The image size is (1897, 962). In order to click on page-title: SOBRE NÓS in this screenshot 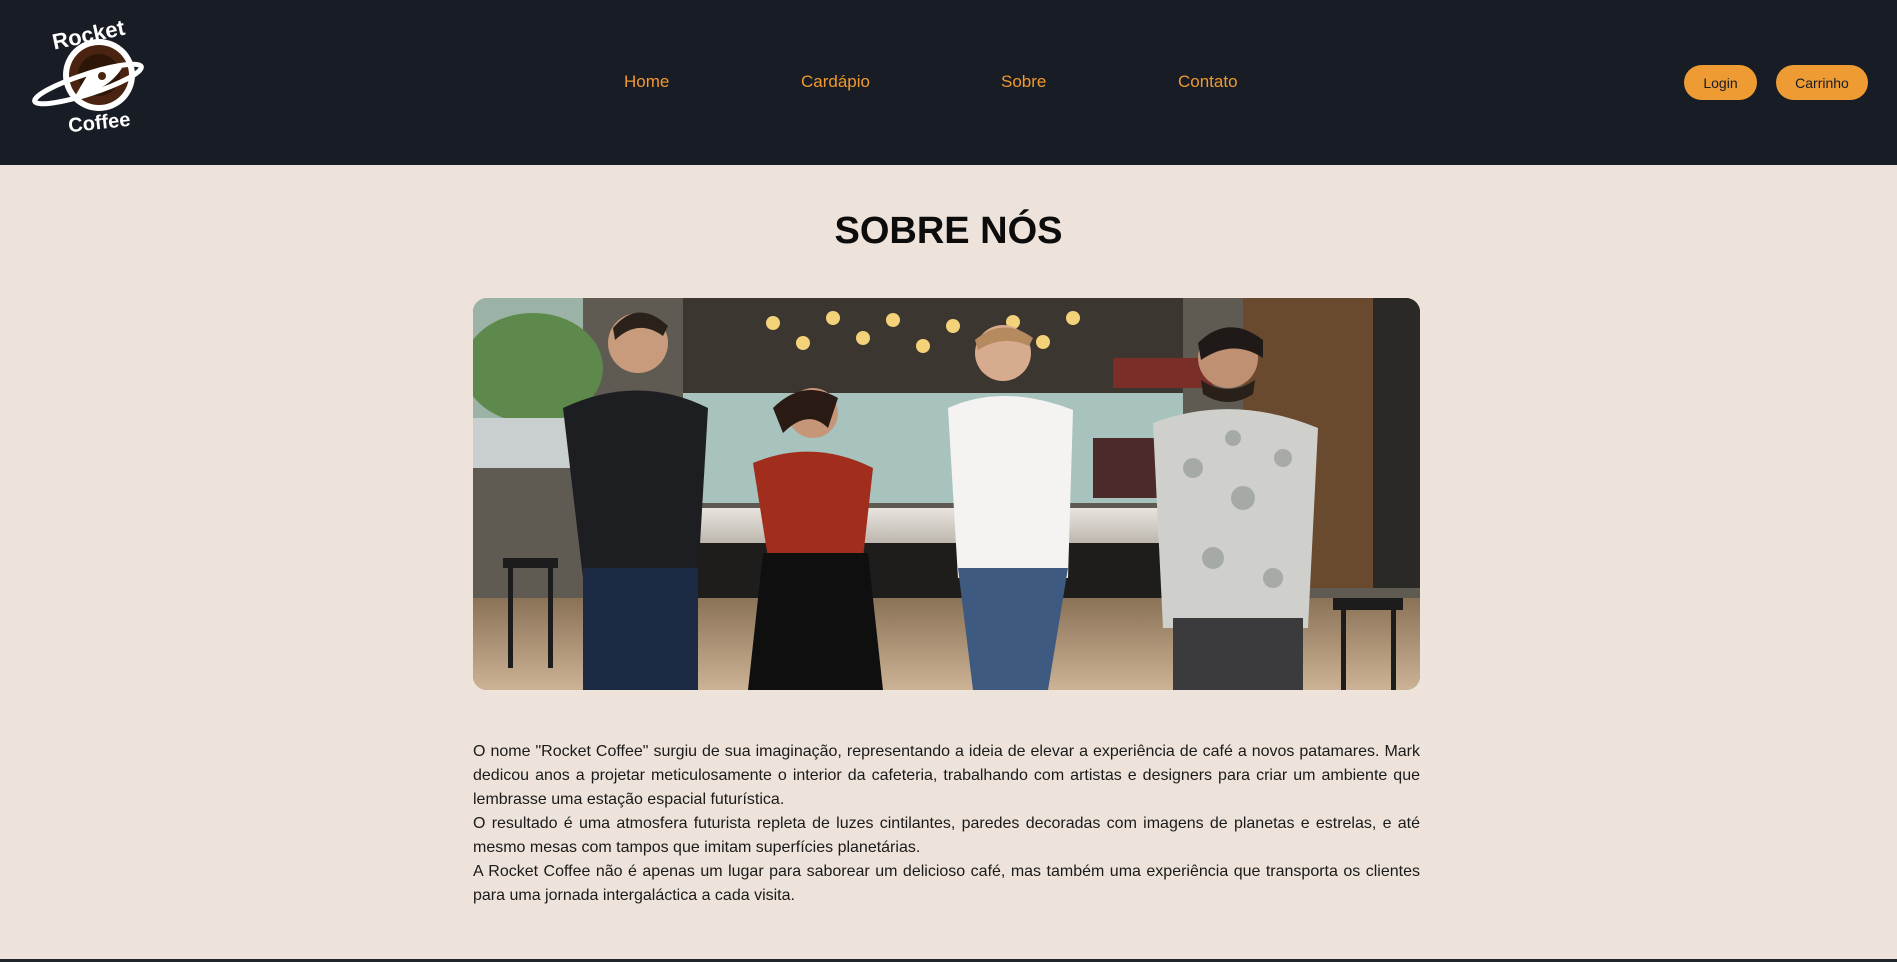, I will do `click(948, 231)`.